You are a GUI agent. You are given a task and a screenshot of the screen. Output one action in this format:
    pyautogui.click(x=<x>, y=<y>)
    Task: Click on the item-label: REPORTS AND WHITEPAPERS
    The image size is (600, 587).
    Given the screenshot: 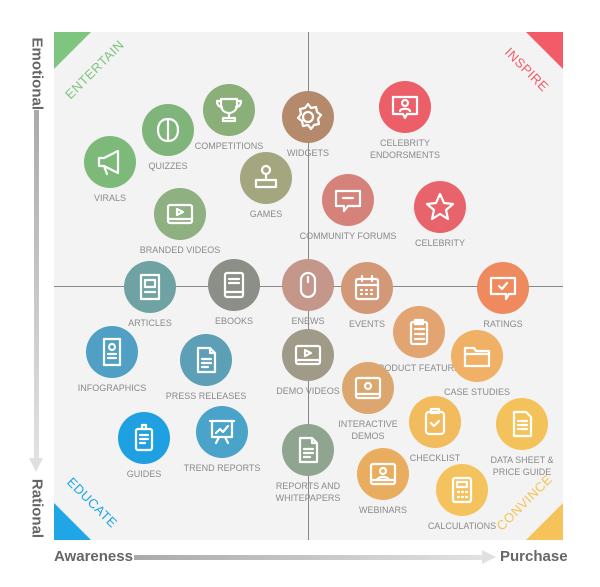 What is the action you would take?
    pyautogui.click(x=308, y=492)
    